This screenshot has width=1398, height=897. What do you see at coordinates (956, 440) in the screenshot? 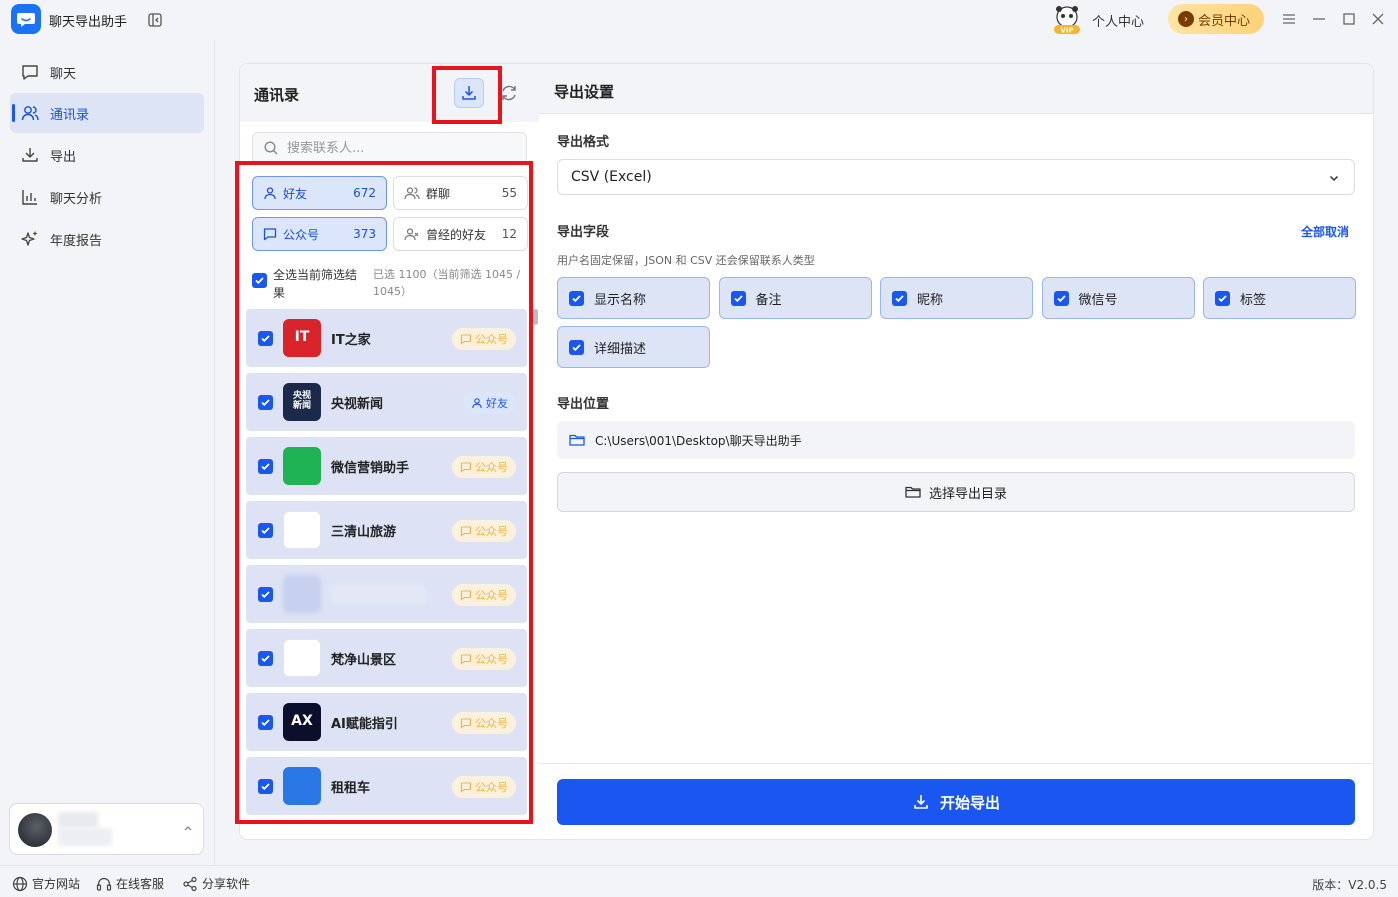
I see `export-path-display: C:\Users\001\Desktop\聊天导出助手` at bounding box center [956, 440].